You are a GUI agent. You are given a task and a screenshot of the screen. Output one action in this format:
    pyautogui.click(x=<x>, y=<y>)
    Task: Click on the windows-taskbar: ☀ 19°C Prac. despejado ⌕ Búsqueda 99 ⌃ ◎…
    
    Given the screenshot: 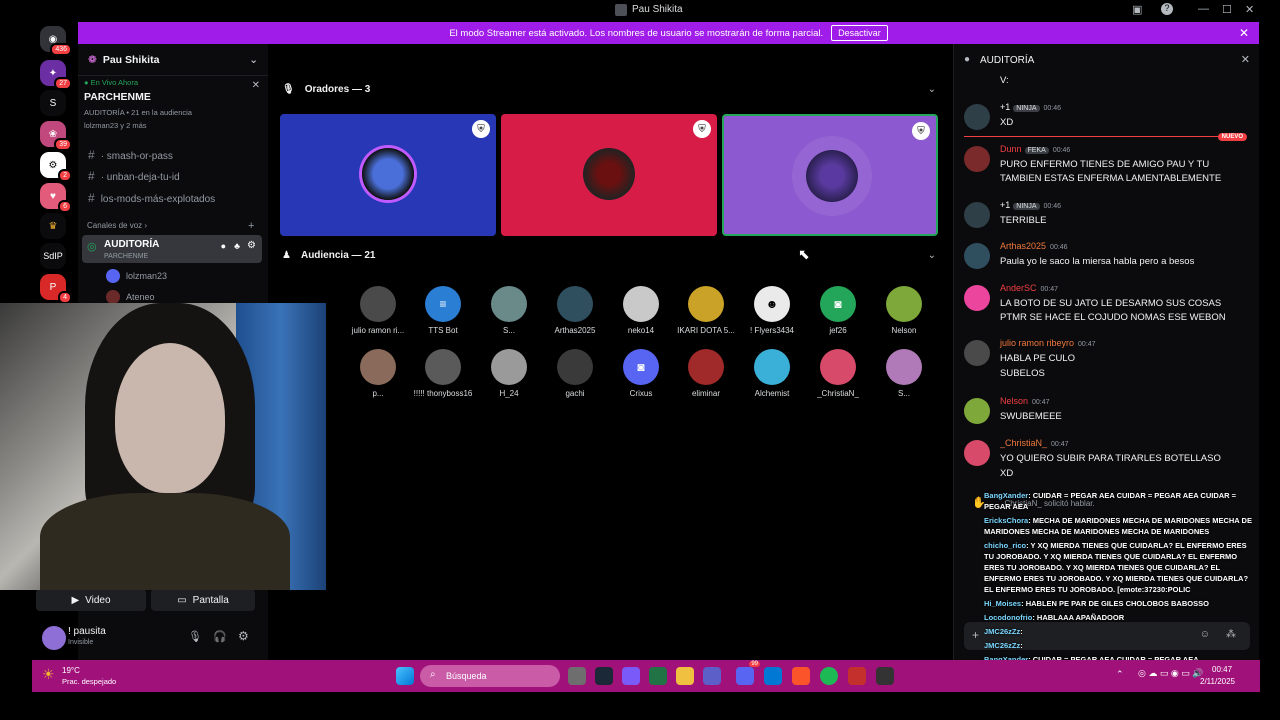 What is the action you would take?
    pyautogui.click(x=646, y=676)
    